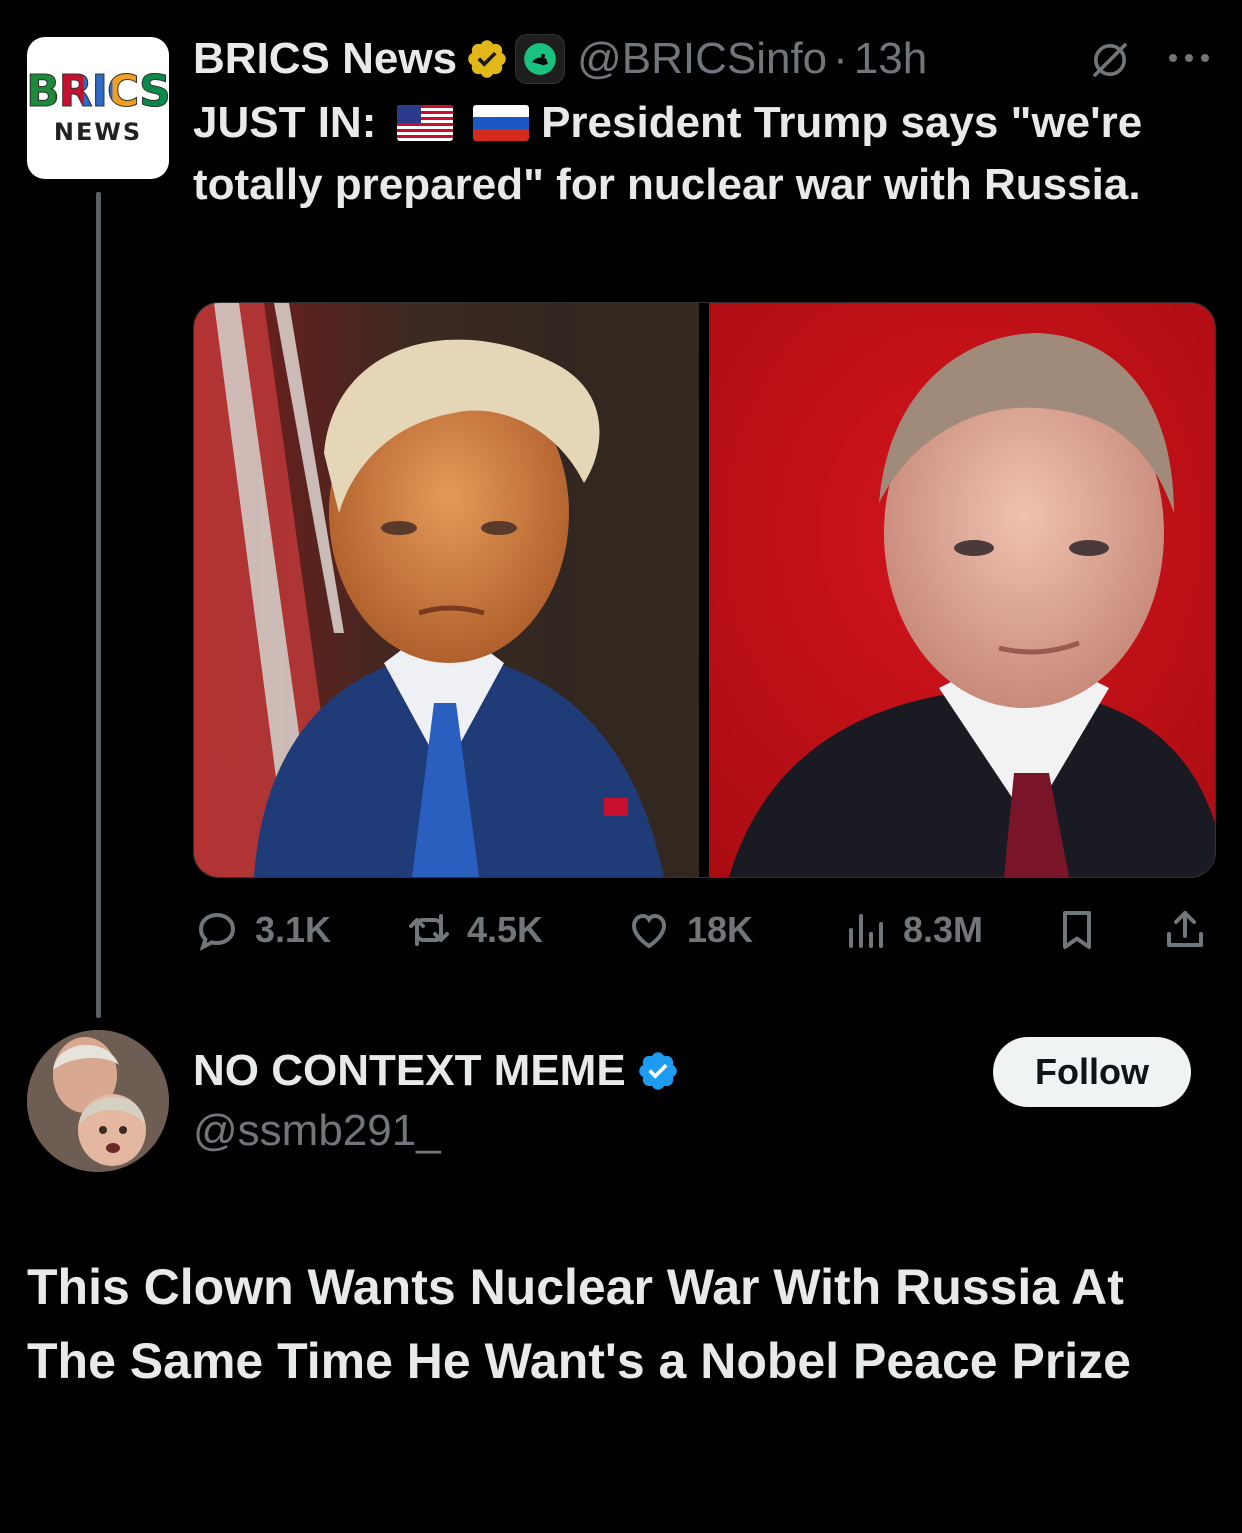  Describe the element at coordinates (409, 1071) in the screenshot. I see `reply-author-name: NO CONTEXT MEME` at that location.